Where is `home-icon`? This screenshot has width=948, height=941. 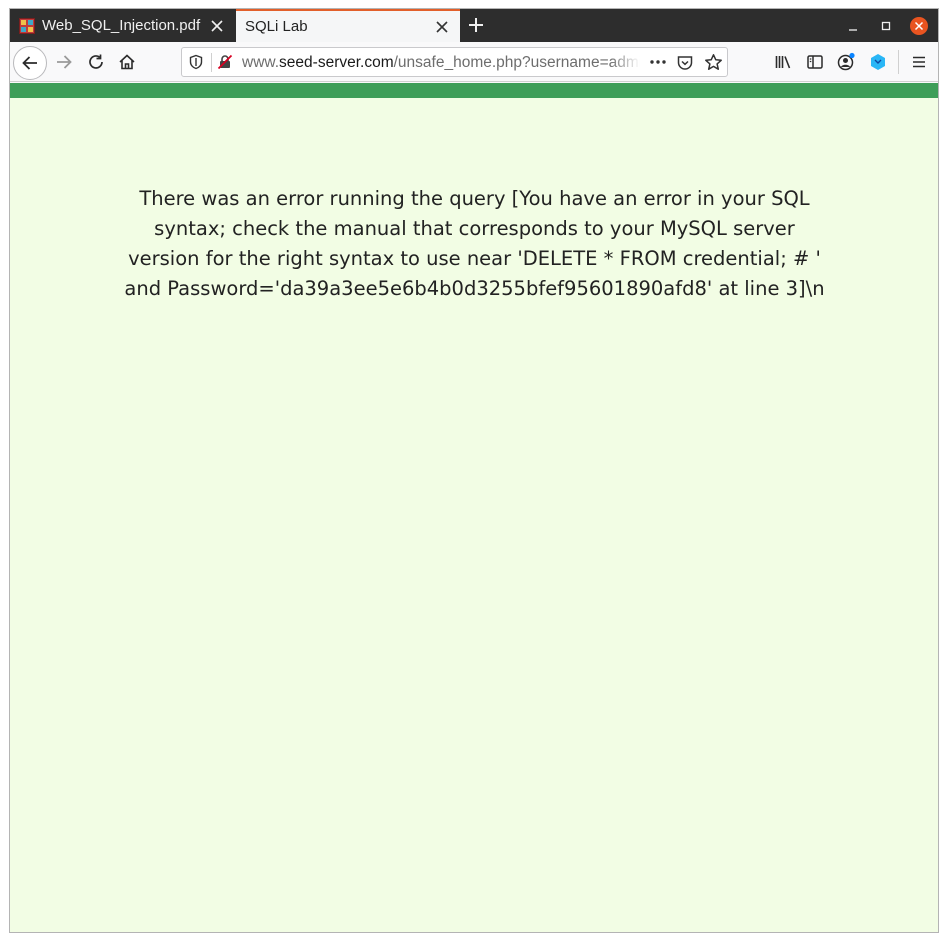
home-icon is located at coordinates (127, 62).